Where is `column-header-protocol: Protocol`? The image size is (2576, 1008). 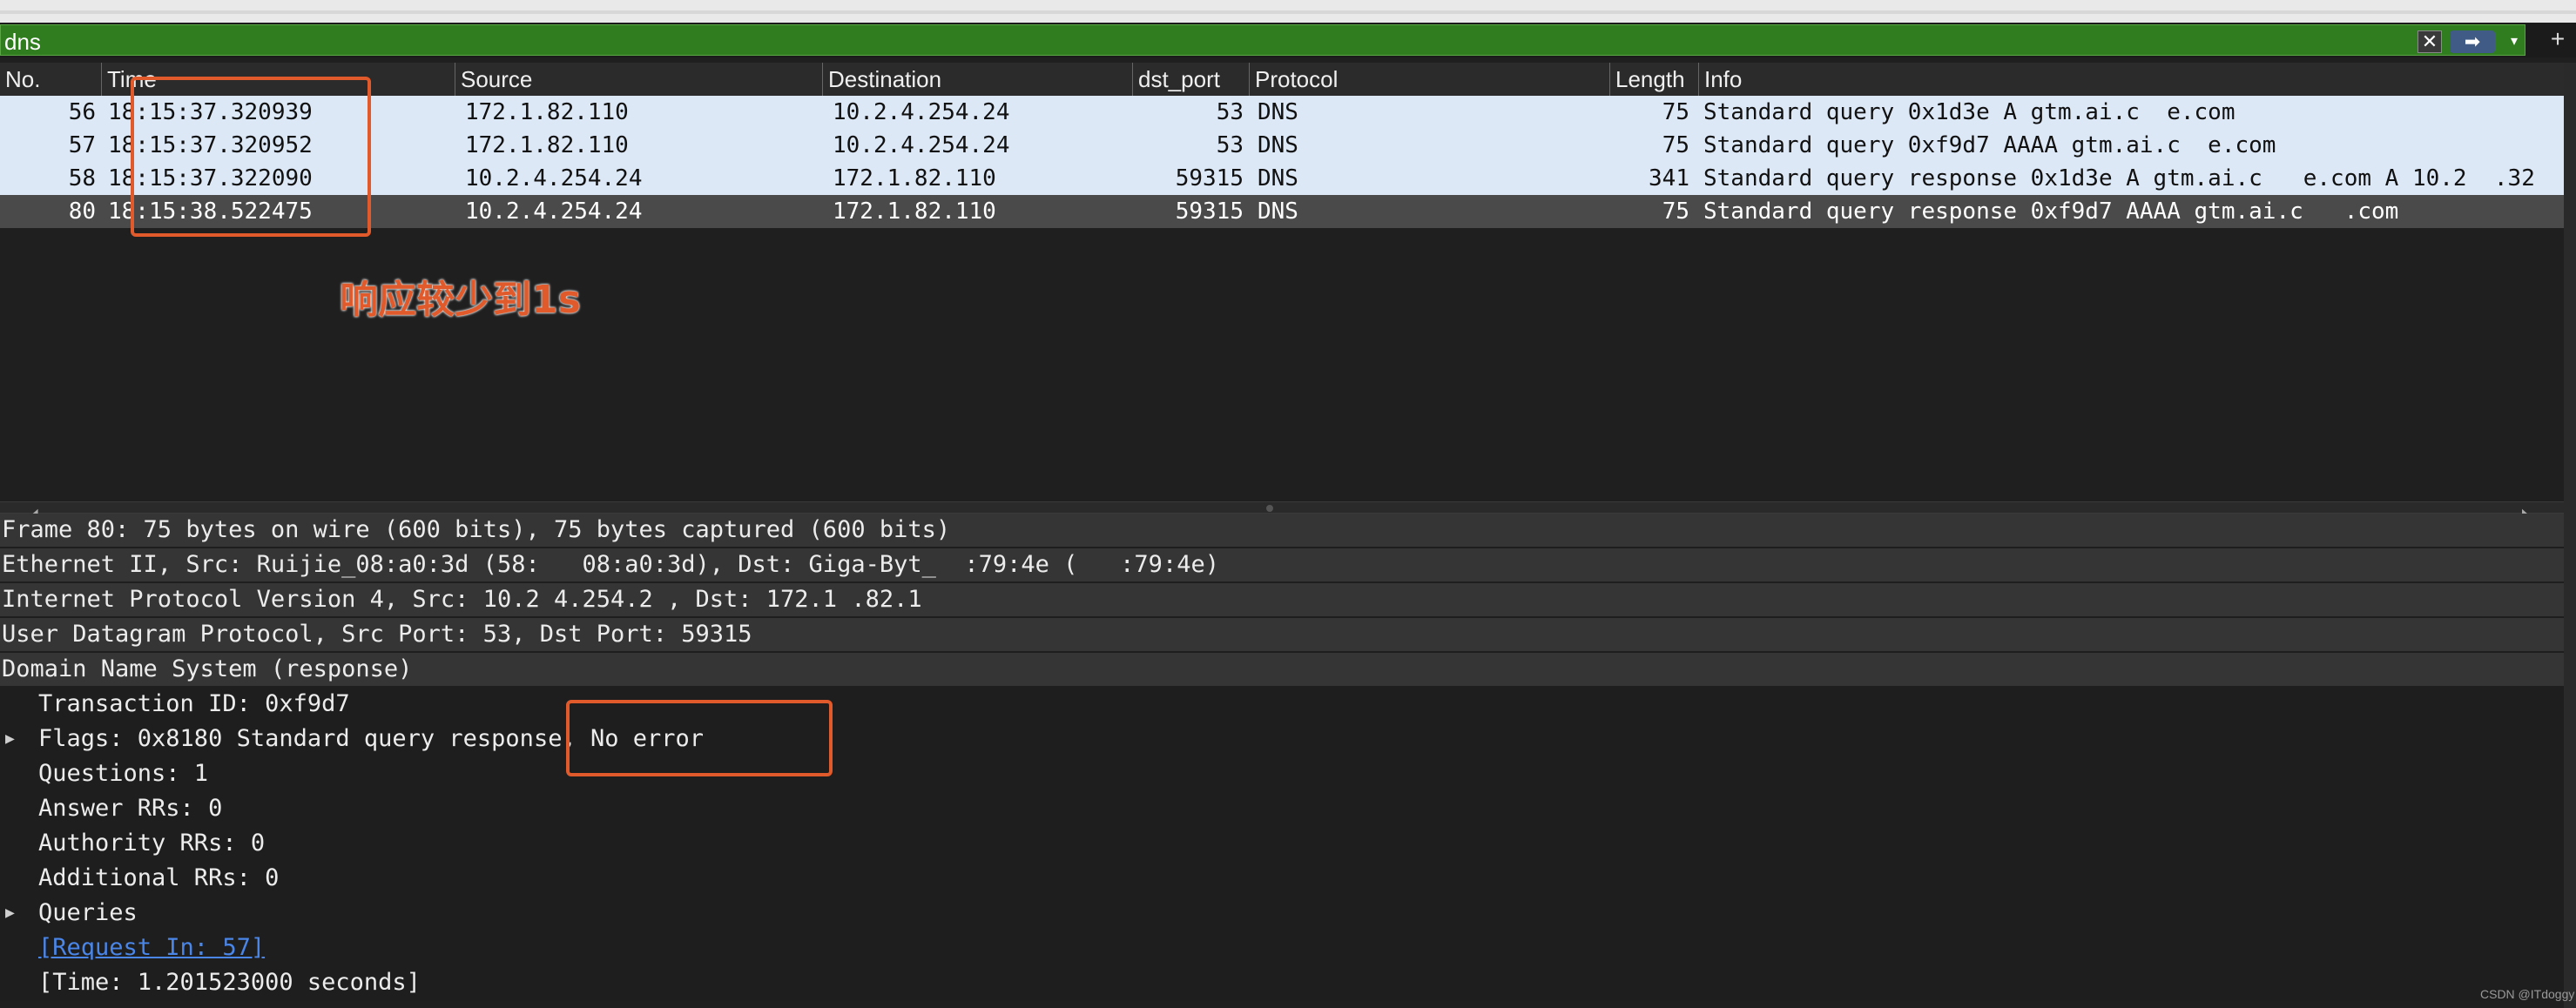 column-header-protocol: Protocol is located at coordinates (1429, 79).